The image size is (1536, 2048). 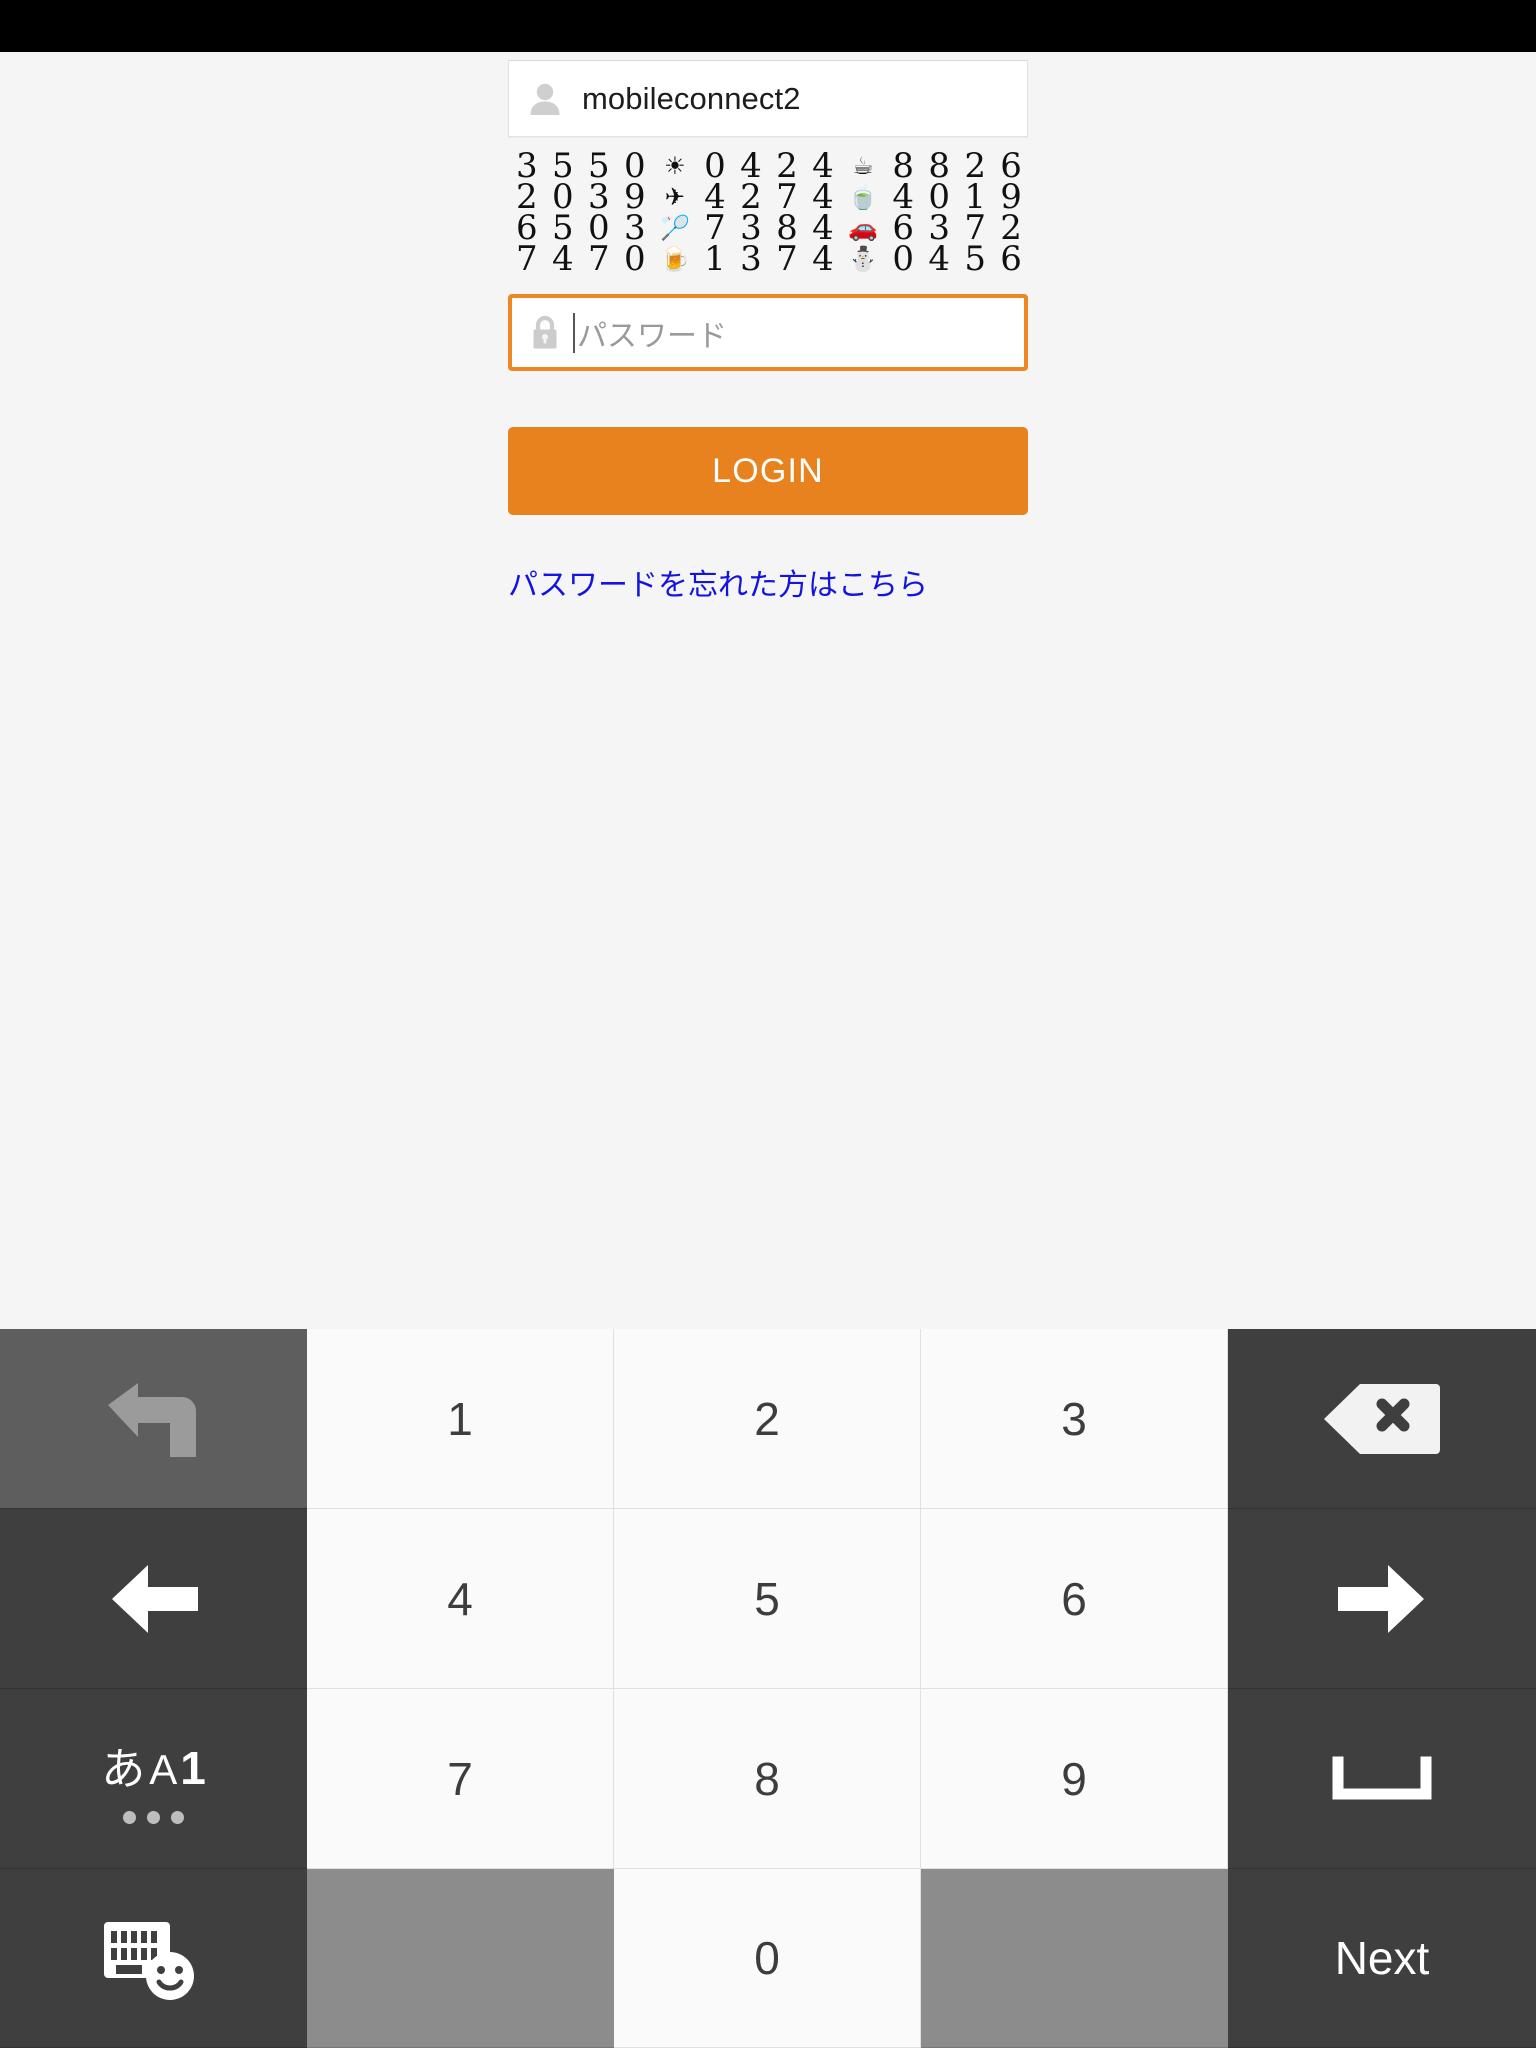 I want to click on otp-grid-column: 0471, so click(x=715, y=214).